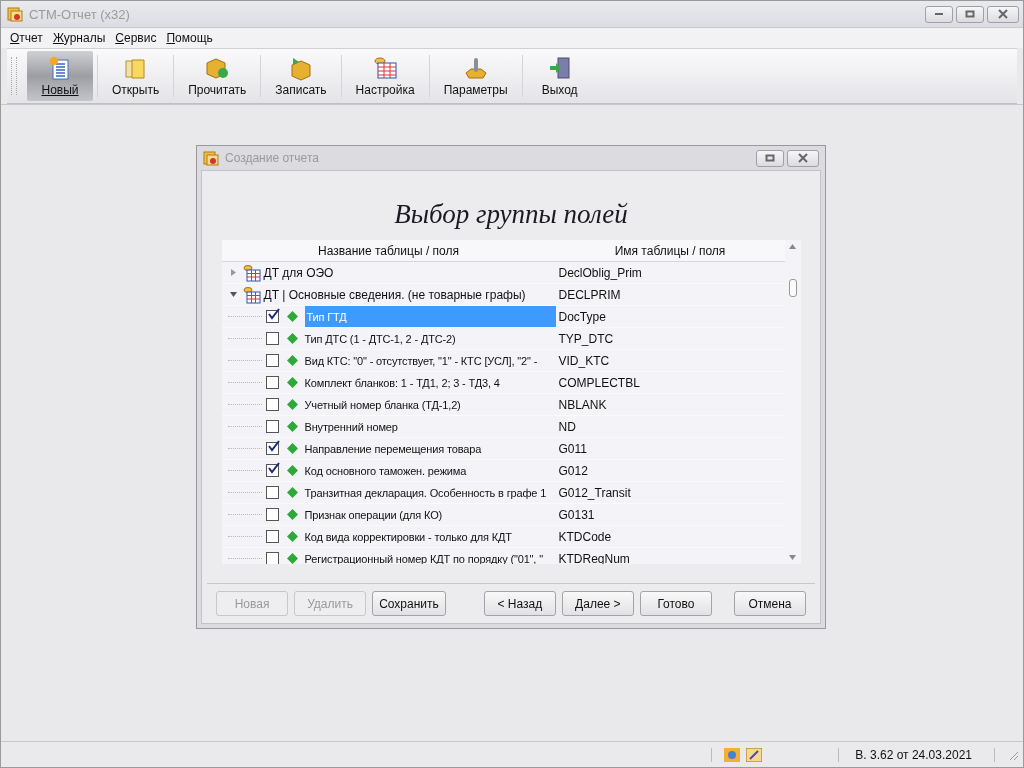 This screenshot has width=1024, height=768. I want to click on scroll-up-arrow-icon, so click(792, 246).